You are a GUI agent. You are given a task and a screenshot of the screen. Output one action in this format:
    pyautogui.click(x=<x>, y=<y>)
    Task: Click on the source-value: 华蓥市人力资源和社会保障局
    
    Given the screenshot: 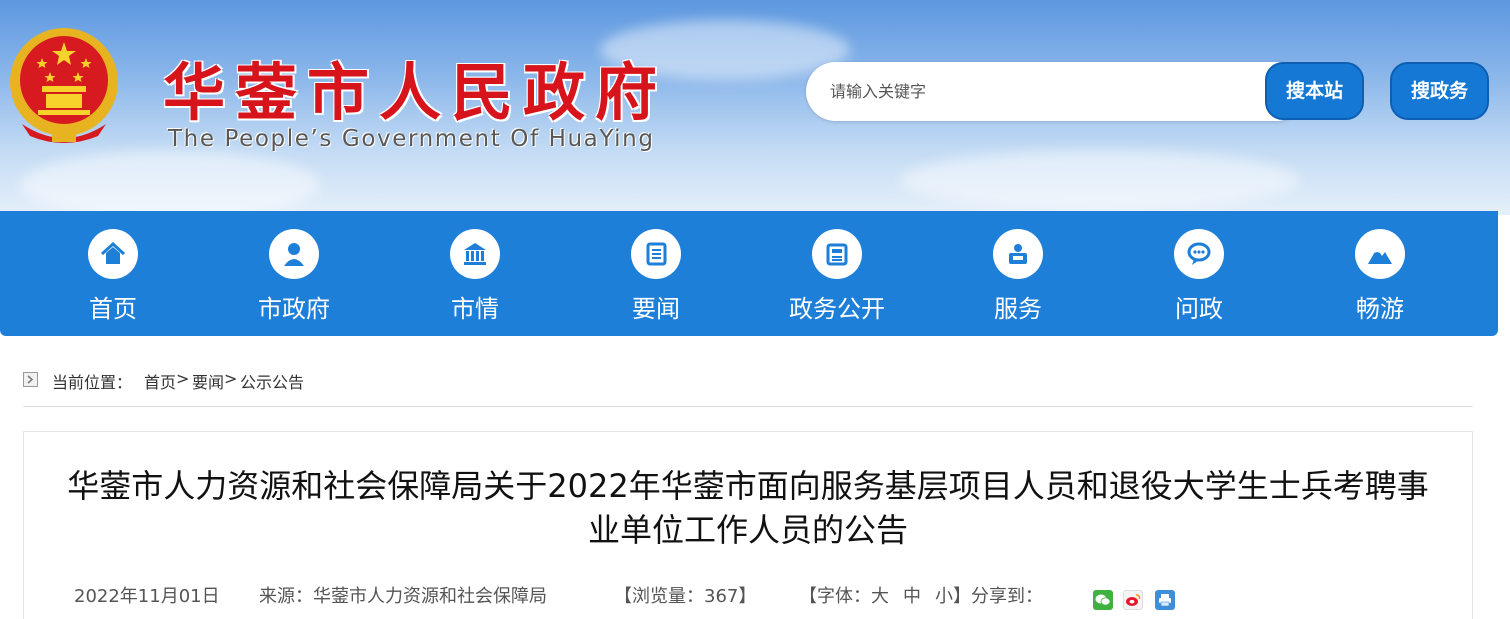 What is the action you would take?
    pyautogui.click(x=430, y=596)
    